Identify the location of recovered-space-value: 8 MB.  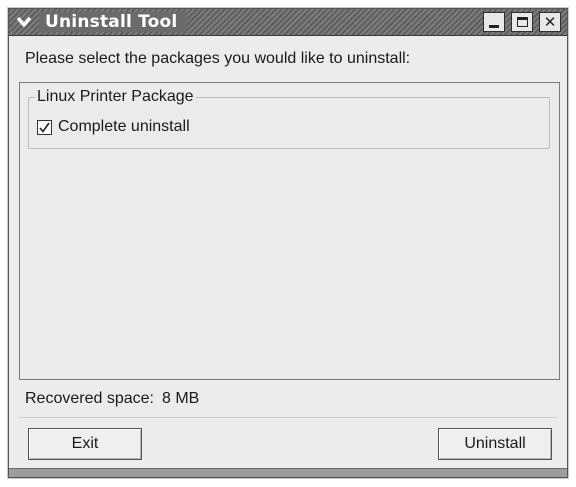
(180, 398).